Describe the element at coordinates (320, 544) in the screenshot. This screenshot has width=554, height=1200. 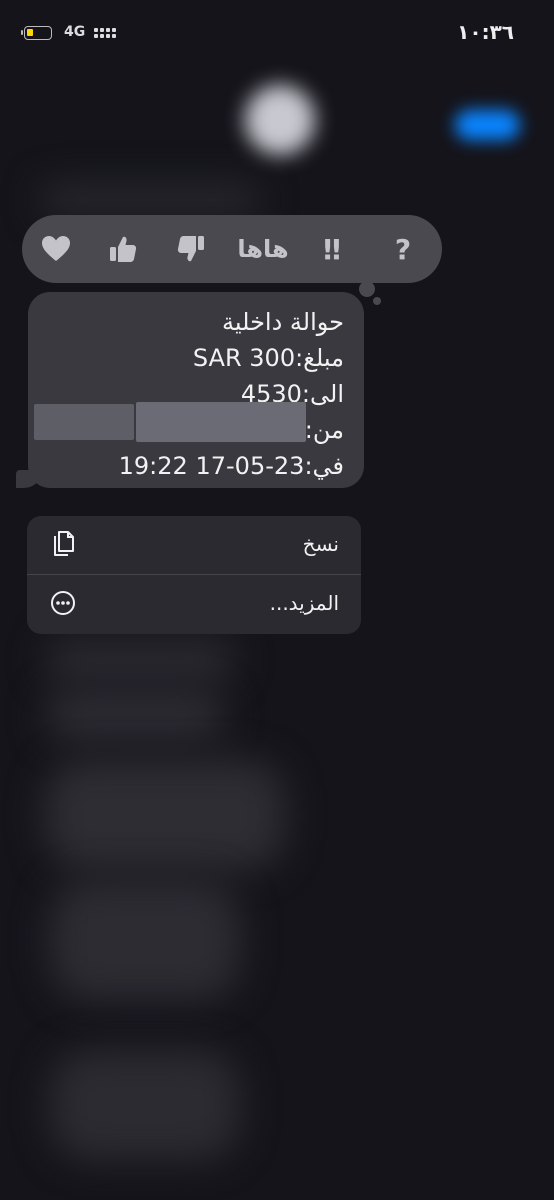
I see `copy-label: نسخ` at that location.